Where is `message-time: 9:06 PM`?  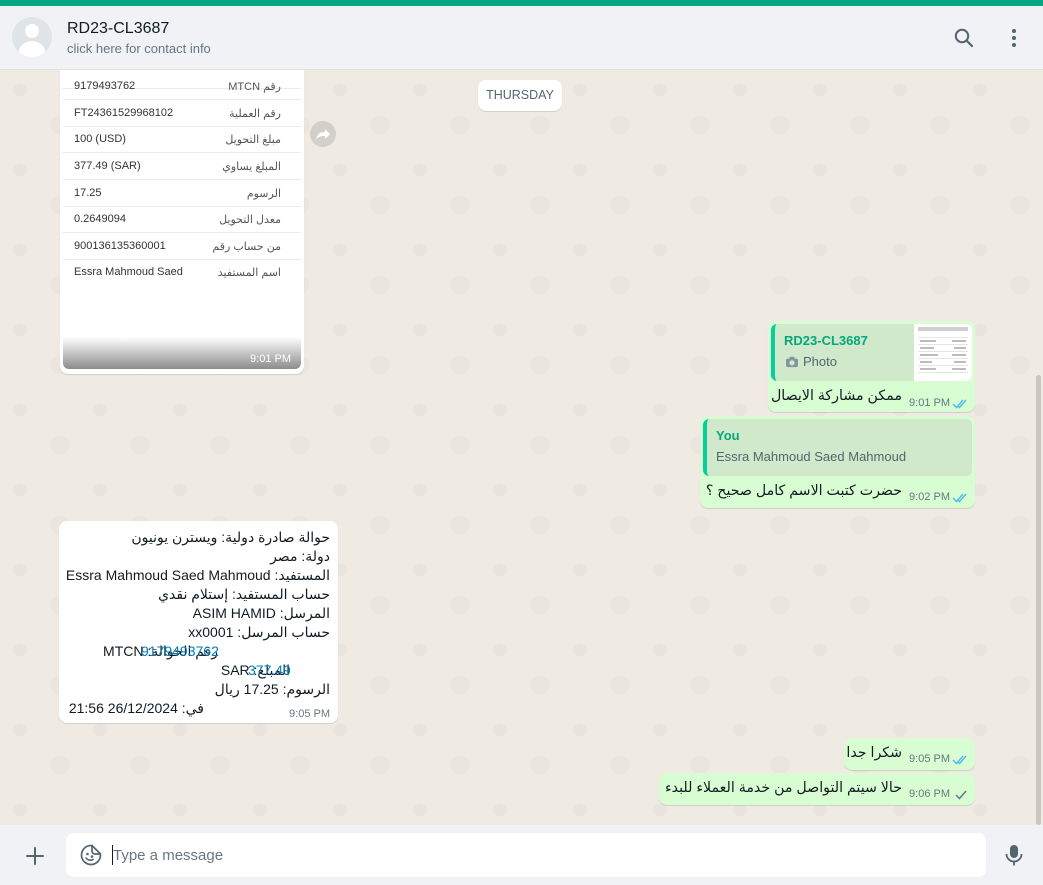 message-time: 9:06 PM is located at coordinates (929, 794).